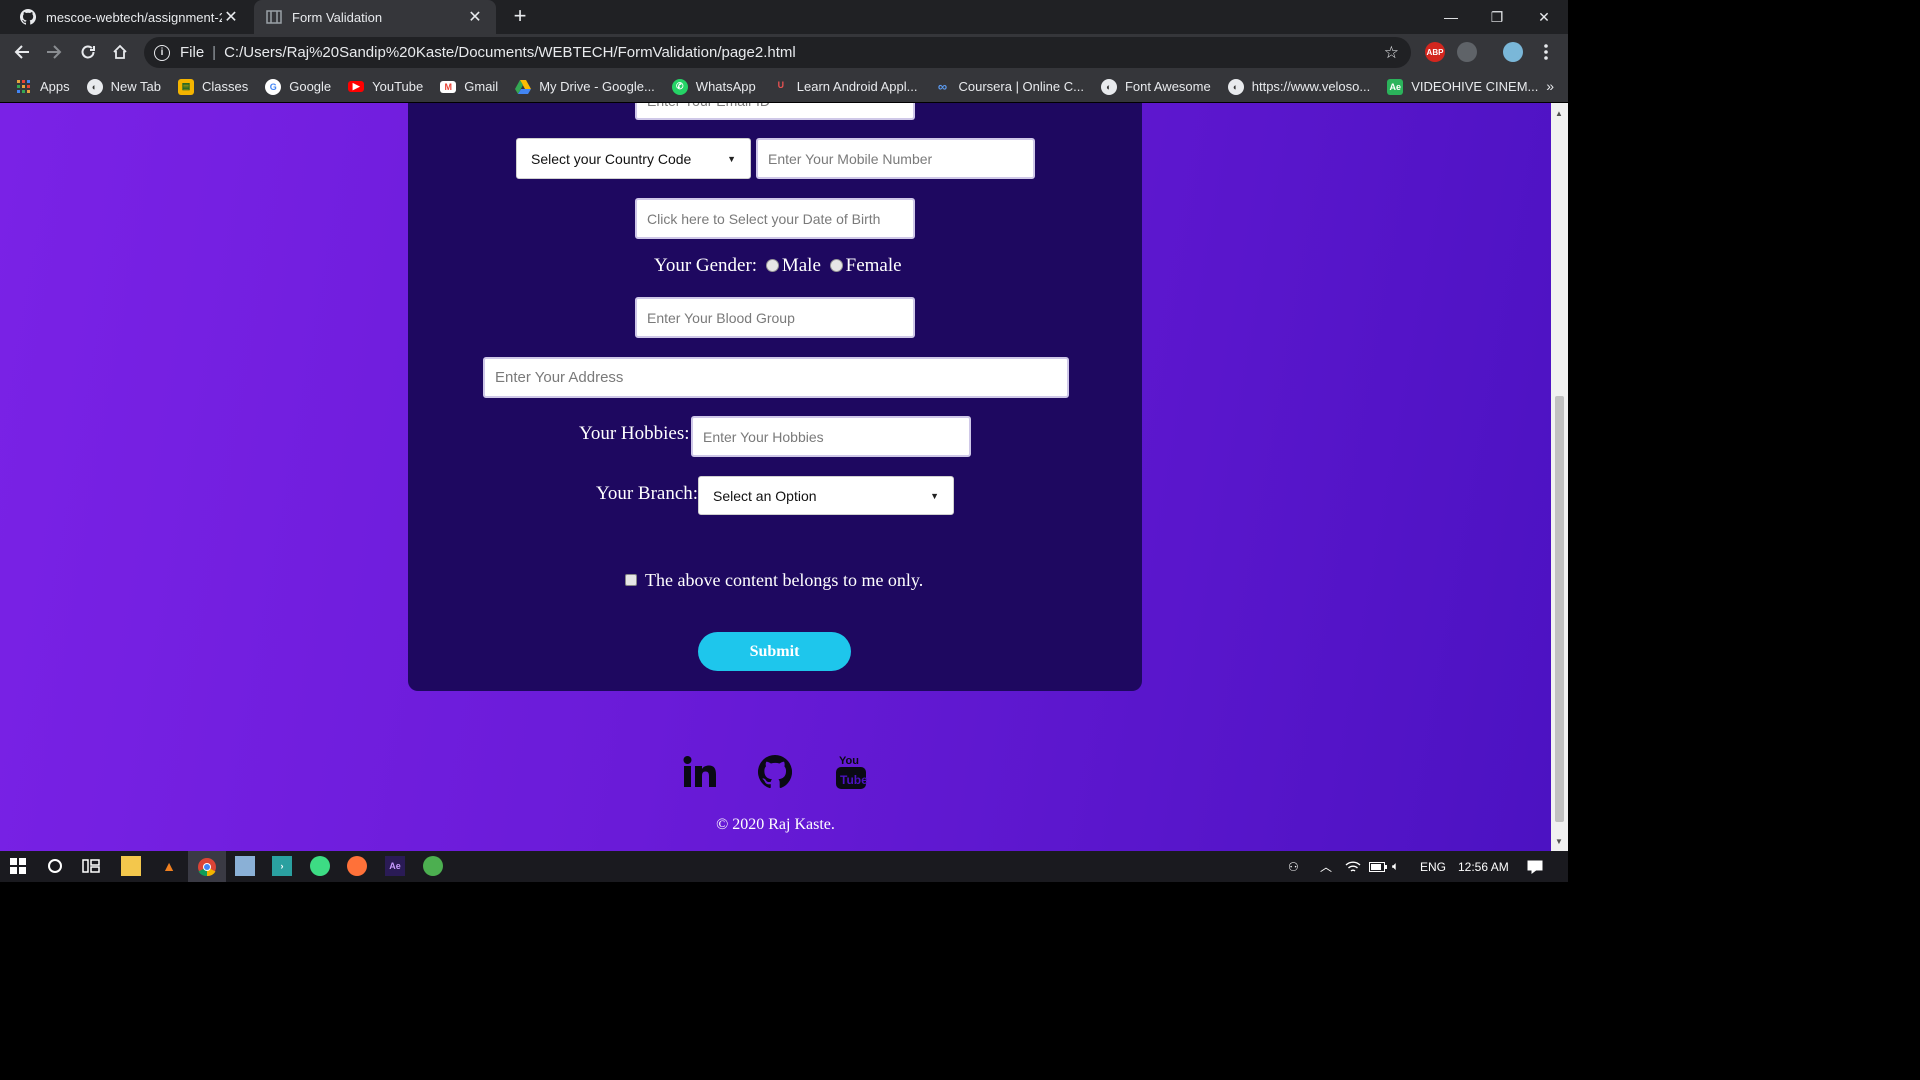 The height and width of the screenshot is (1080, 1920). I want to click on hobbies-field, so click(831, 436).